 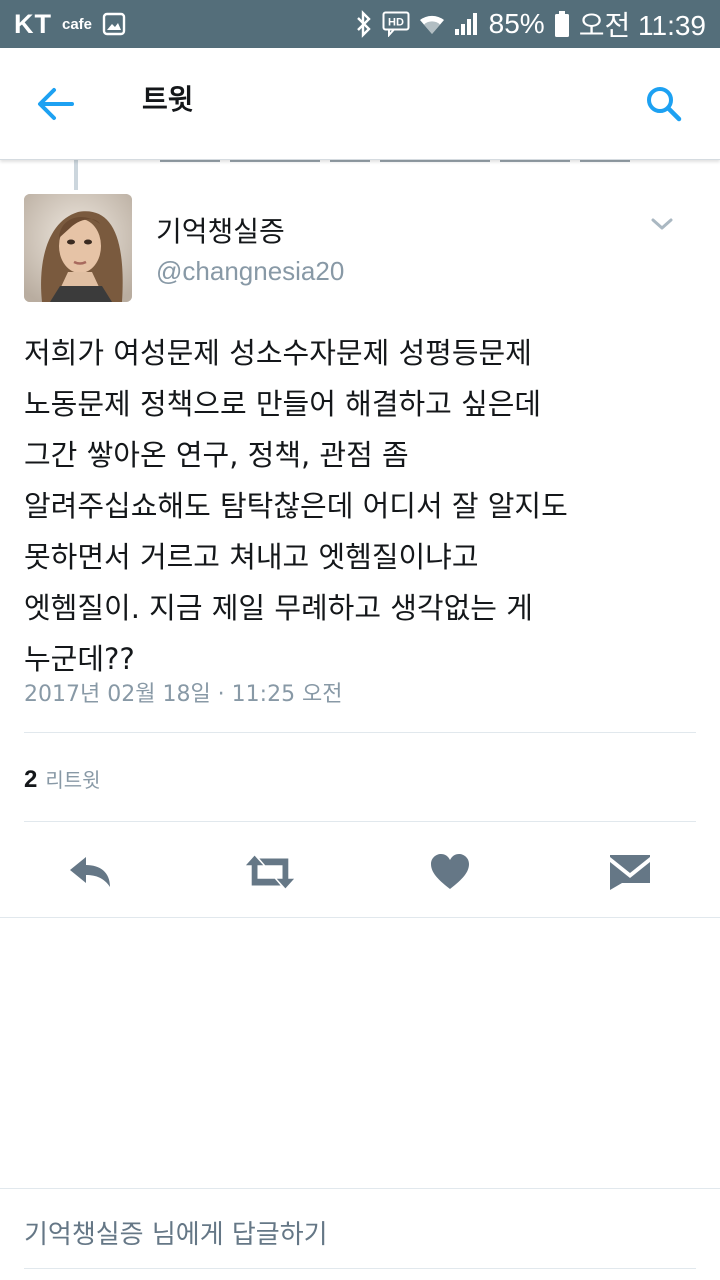 I want to click on back-button, so click(x=56, y=104).